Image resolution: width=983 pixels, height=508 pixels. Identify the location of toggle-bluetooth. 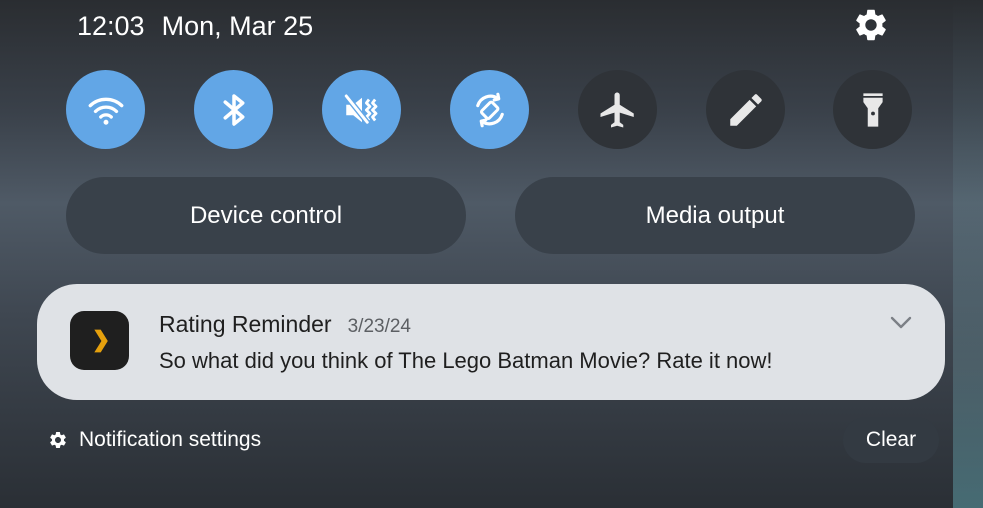
(233, 109).